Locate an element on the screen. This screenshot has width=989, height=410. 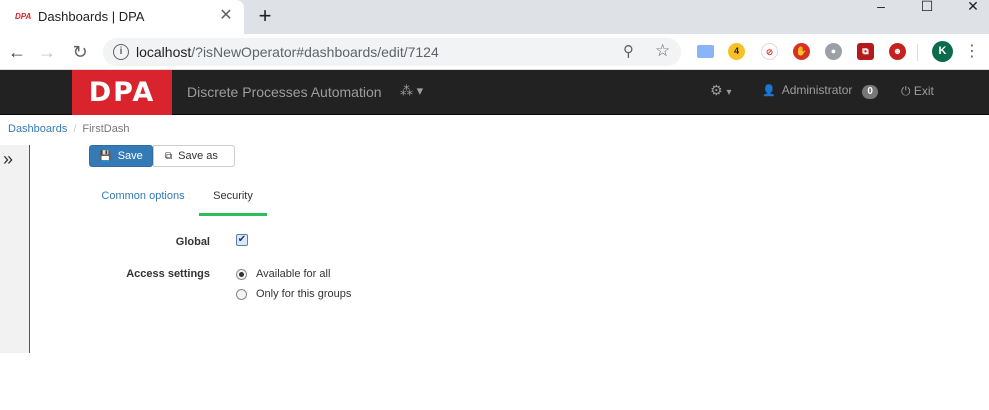
forward-arrow-icon: → is located at coordinates (47, 52).